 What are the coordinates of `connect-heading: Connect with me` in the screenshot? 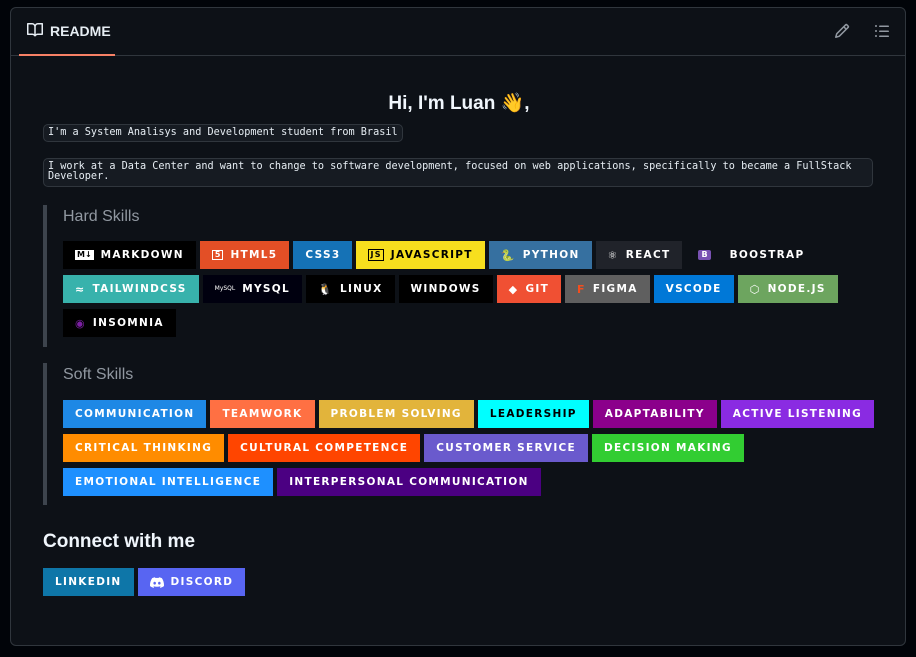 It's located at (119, 541).